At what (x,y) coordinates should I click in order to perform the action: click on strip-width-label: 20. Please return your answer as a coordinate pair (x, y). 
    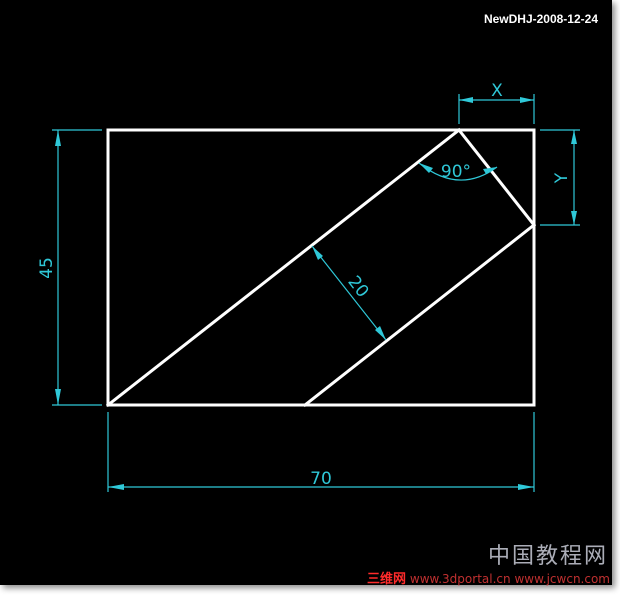
    Looking at the image, I should click on (357, 286).